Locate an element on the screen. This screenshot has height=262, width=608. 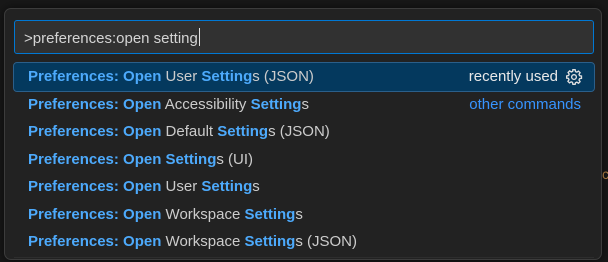
command-item: Preferences: Open Settings (UI) is located at coordinates (304, 160).